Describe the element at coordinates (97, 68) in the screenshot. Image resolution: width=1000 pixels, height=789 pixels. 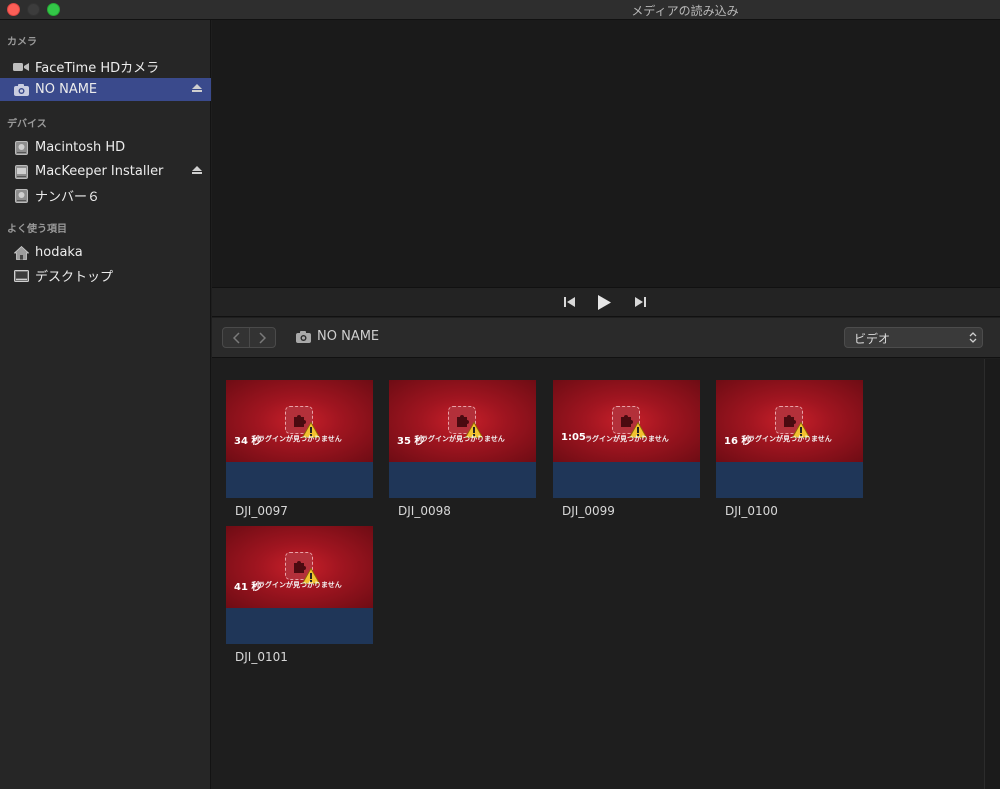
I see `sidebar-item-label: FaceTime HDカメラ` at that location.